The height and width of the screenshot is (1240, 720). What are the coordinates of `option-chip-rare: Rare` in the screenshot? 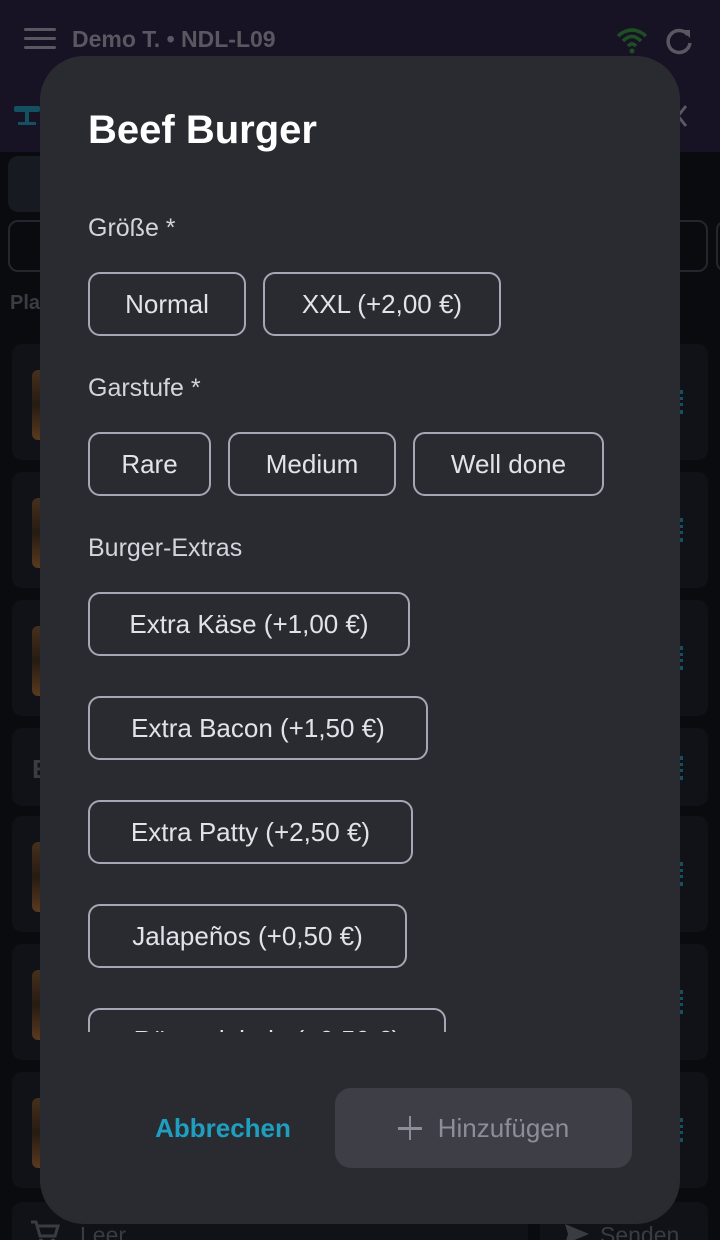 It's located at (149, 464).